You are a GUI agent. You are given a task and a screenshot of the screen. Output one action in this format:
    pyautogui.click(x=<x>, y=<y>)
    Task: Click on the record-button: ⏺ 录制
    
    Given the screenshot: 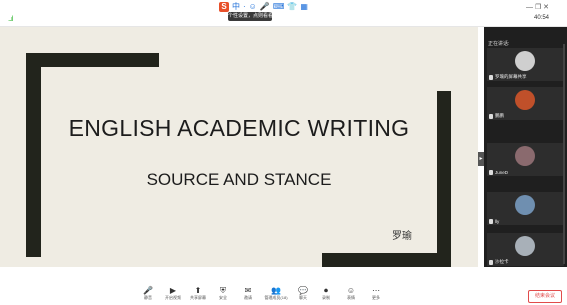 What is the action you would take?
    pyautogui.click(x=326, y=293)
    